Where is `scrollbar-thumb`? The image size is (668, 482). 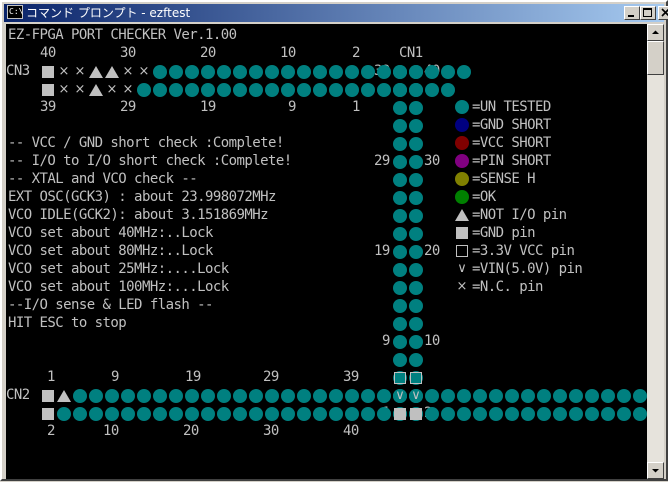
scrollbar-thumb is located at coordinates (655, 58).